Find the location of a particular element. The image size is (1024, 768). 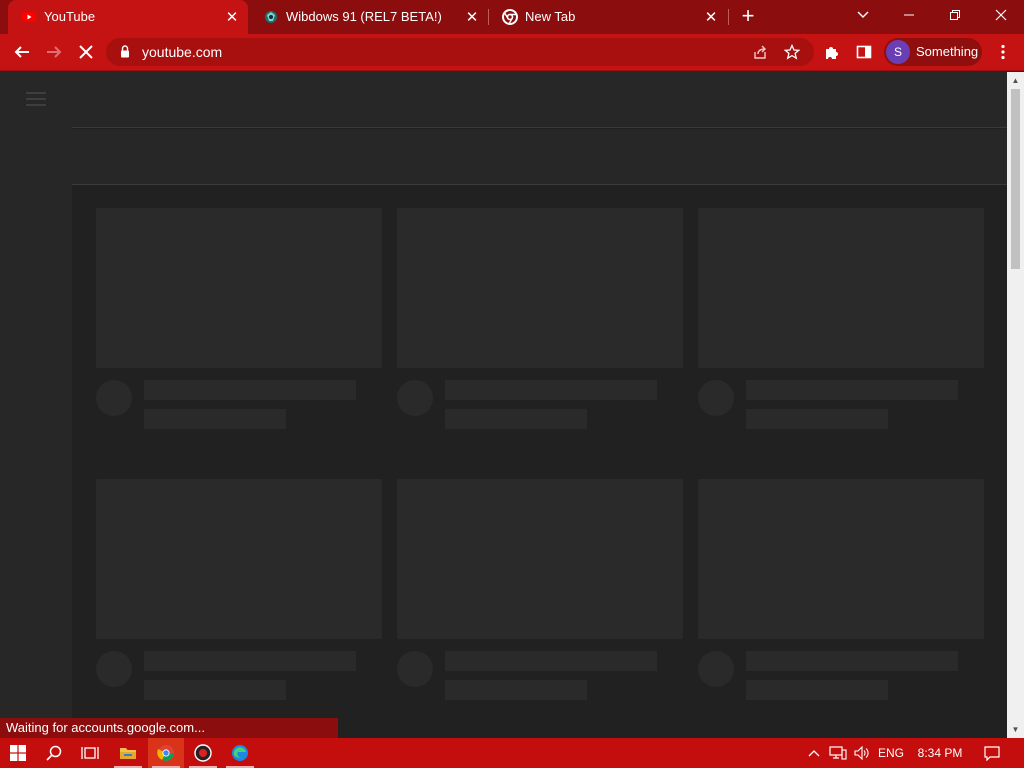

lock-icon is located at coordinates (125, 51).